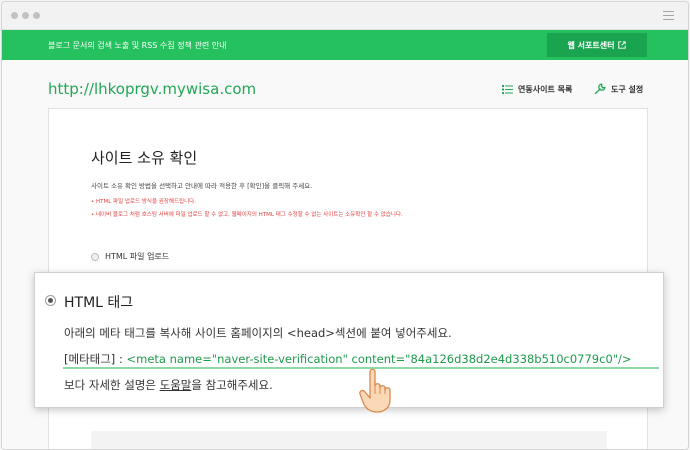 This screenshot has height=450, width=690. I want to click on support-center-button: 웹 서포트센터, so click(597, 45).